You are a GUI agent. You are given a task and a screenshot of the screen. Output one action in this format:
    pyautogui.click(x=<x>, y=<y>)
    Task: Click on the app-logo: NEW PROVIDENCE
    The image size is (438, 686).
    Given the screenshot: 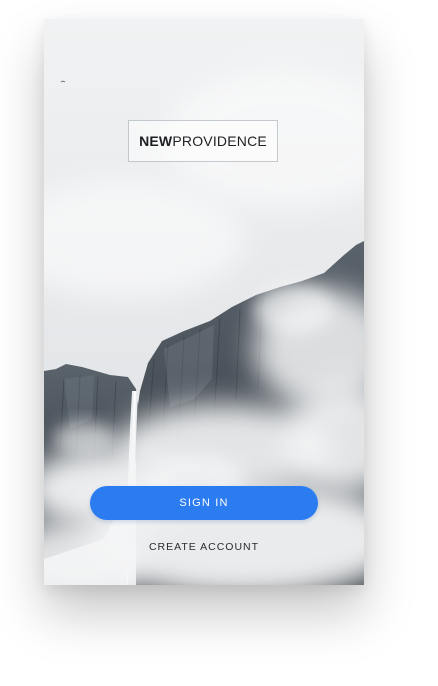 What is the action you would take?
    pyautogui.click(x=203, y=141)
    